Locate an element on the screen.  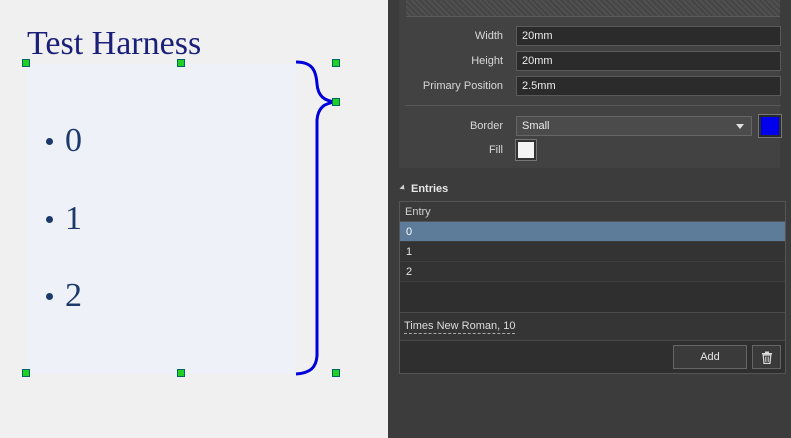
height-label: Height is located at coordinates (487, 61).